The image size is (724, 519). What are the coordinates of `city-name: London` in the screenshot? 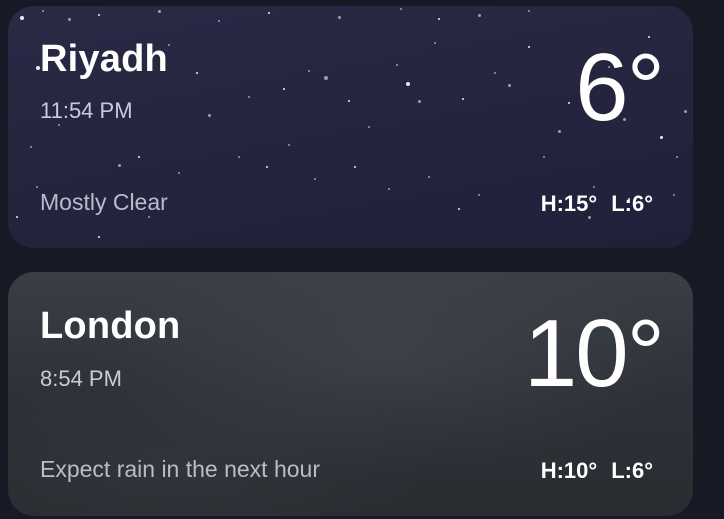 It's located at (110, 326).